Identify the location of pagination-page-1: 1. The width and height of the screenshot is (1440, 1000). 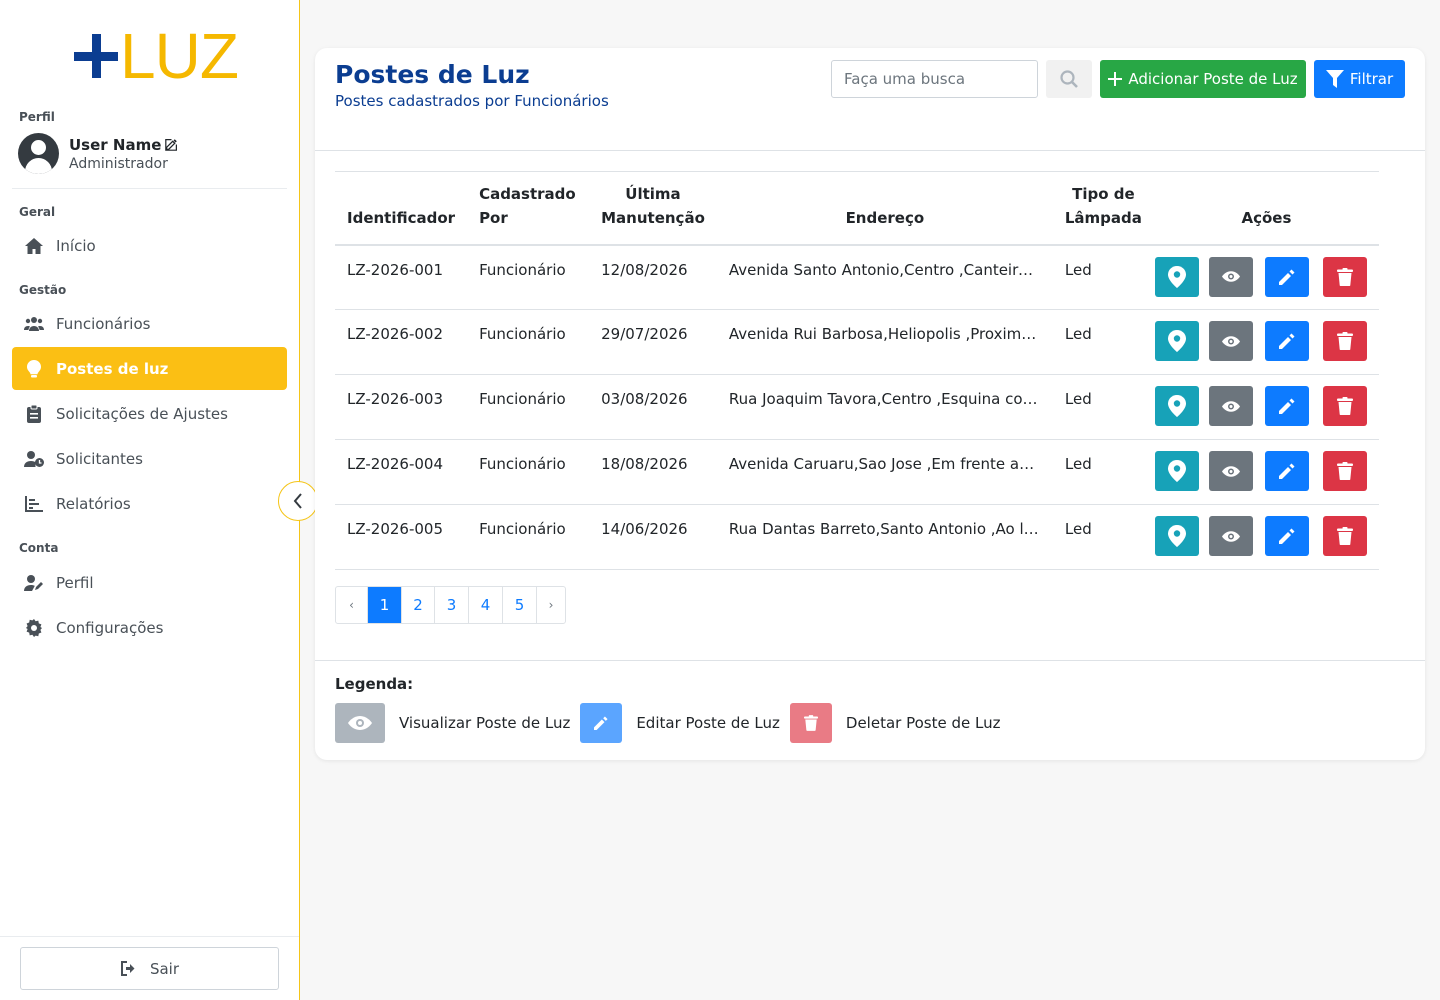
(384, 605).